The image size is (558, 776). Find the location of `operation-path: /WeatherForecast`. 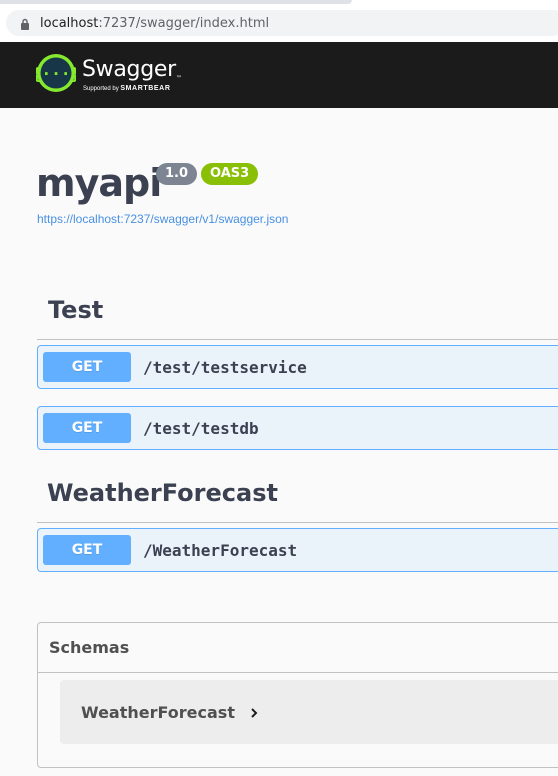

operation-path: /WeatherForecast is located at coordinates (220, 550).